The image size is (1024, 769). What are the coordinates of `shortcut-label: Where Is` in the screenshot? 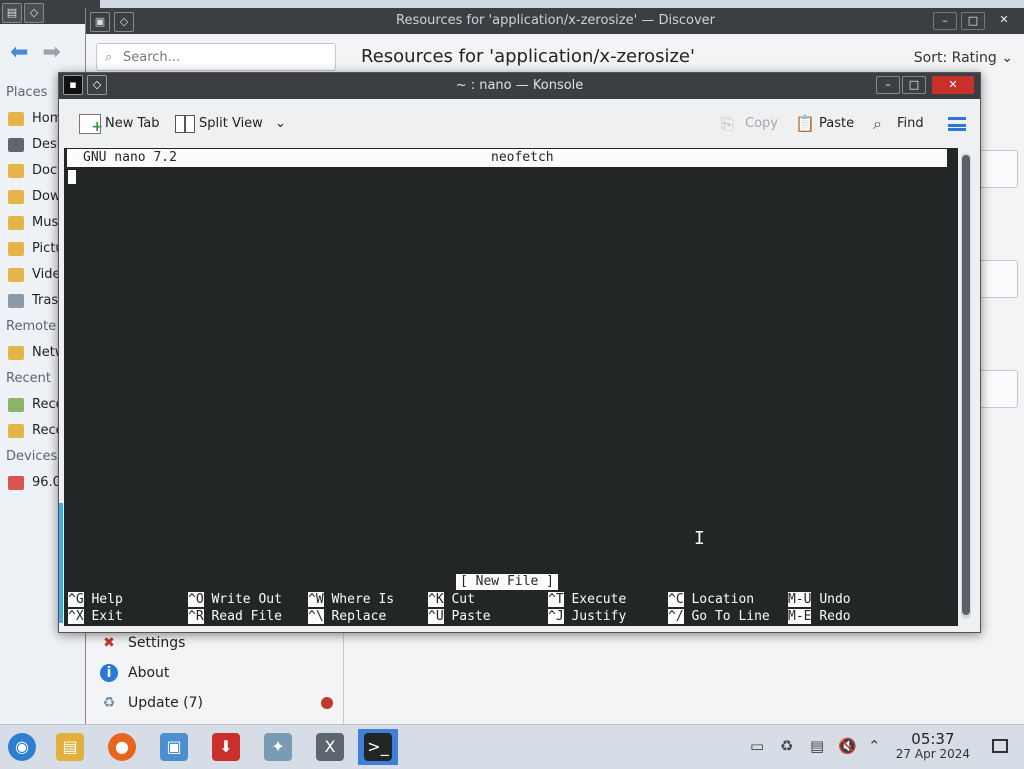 It's located at (363, 599).